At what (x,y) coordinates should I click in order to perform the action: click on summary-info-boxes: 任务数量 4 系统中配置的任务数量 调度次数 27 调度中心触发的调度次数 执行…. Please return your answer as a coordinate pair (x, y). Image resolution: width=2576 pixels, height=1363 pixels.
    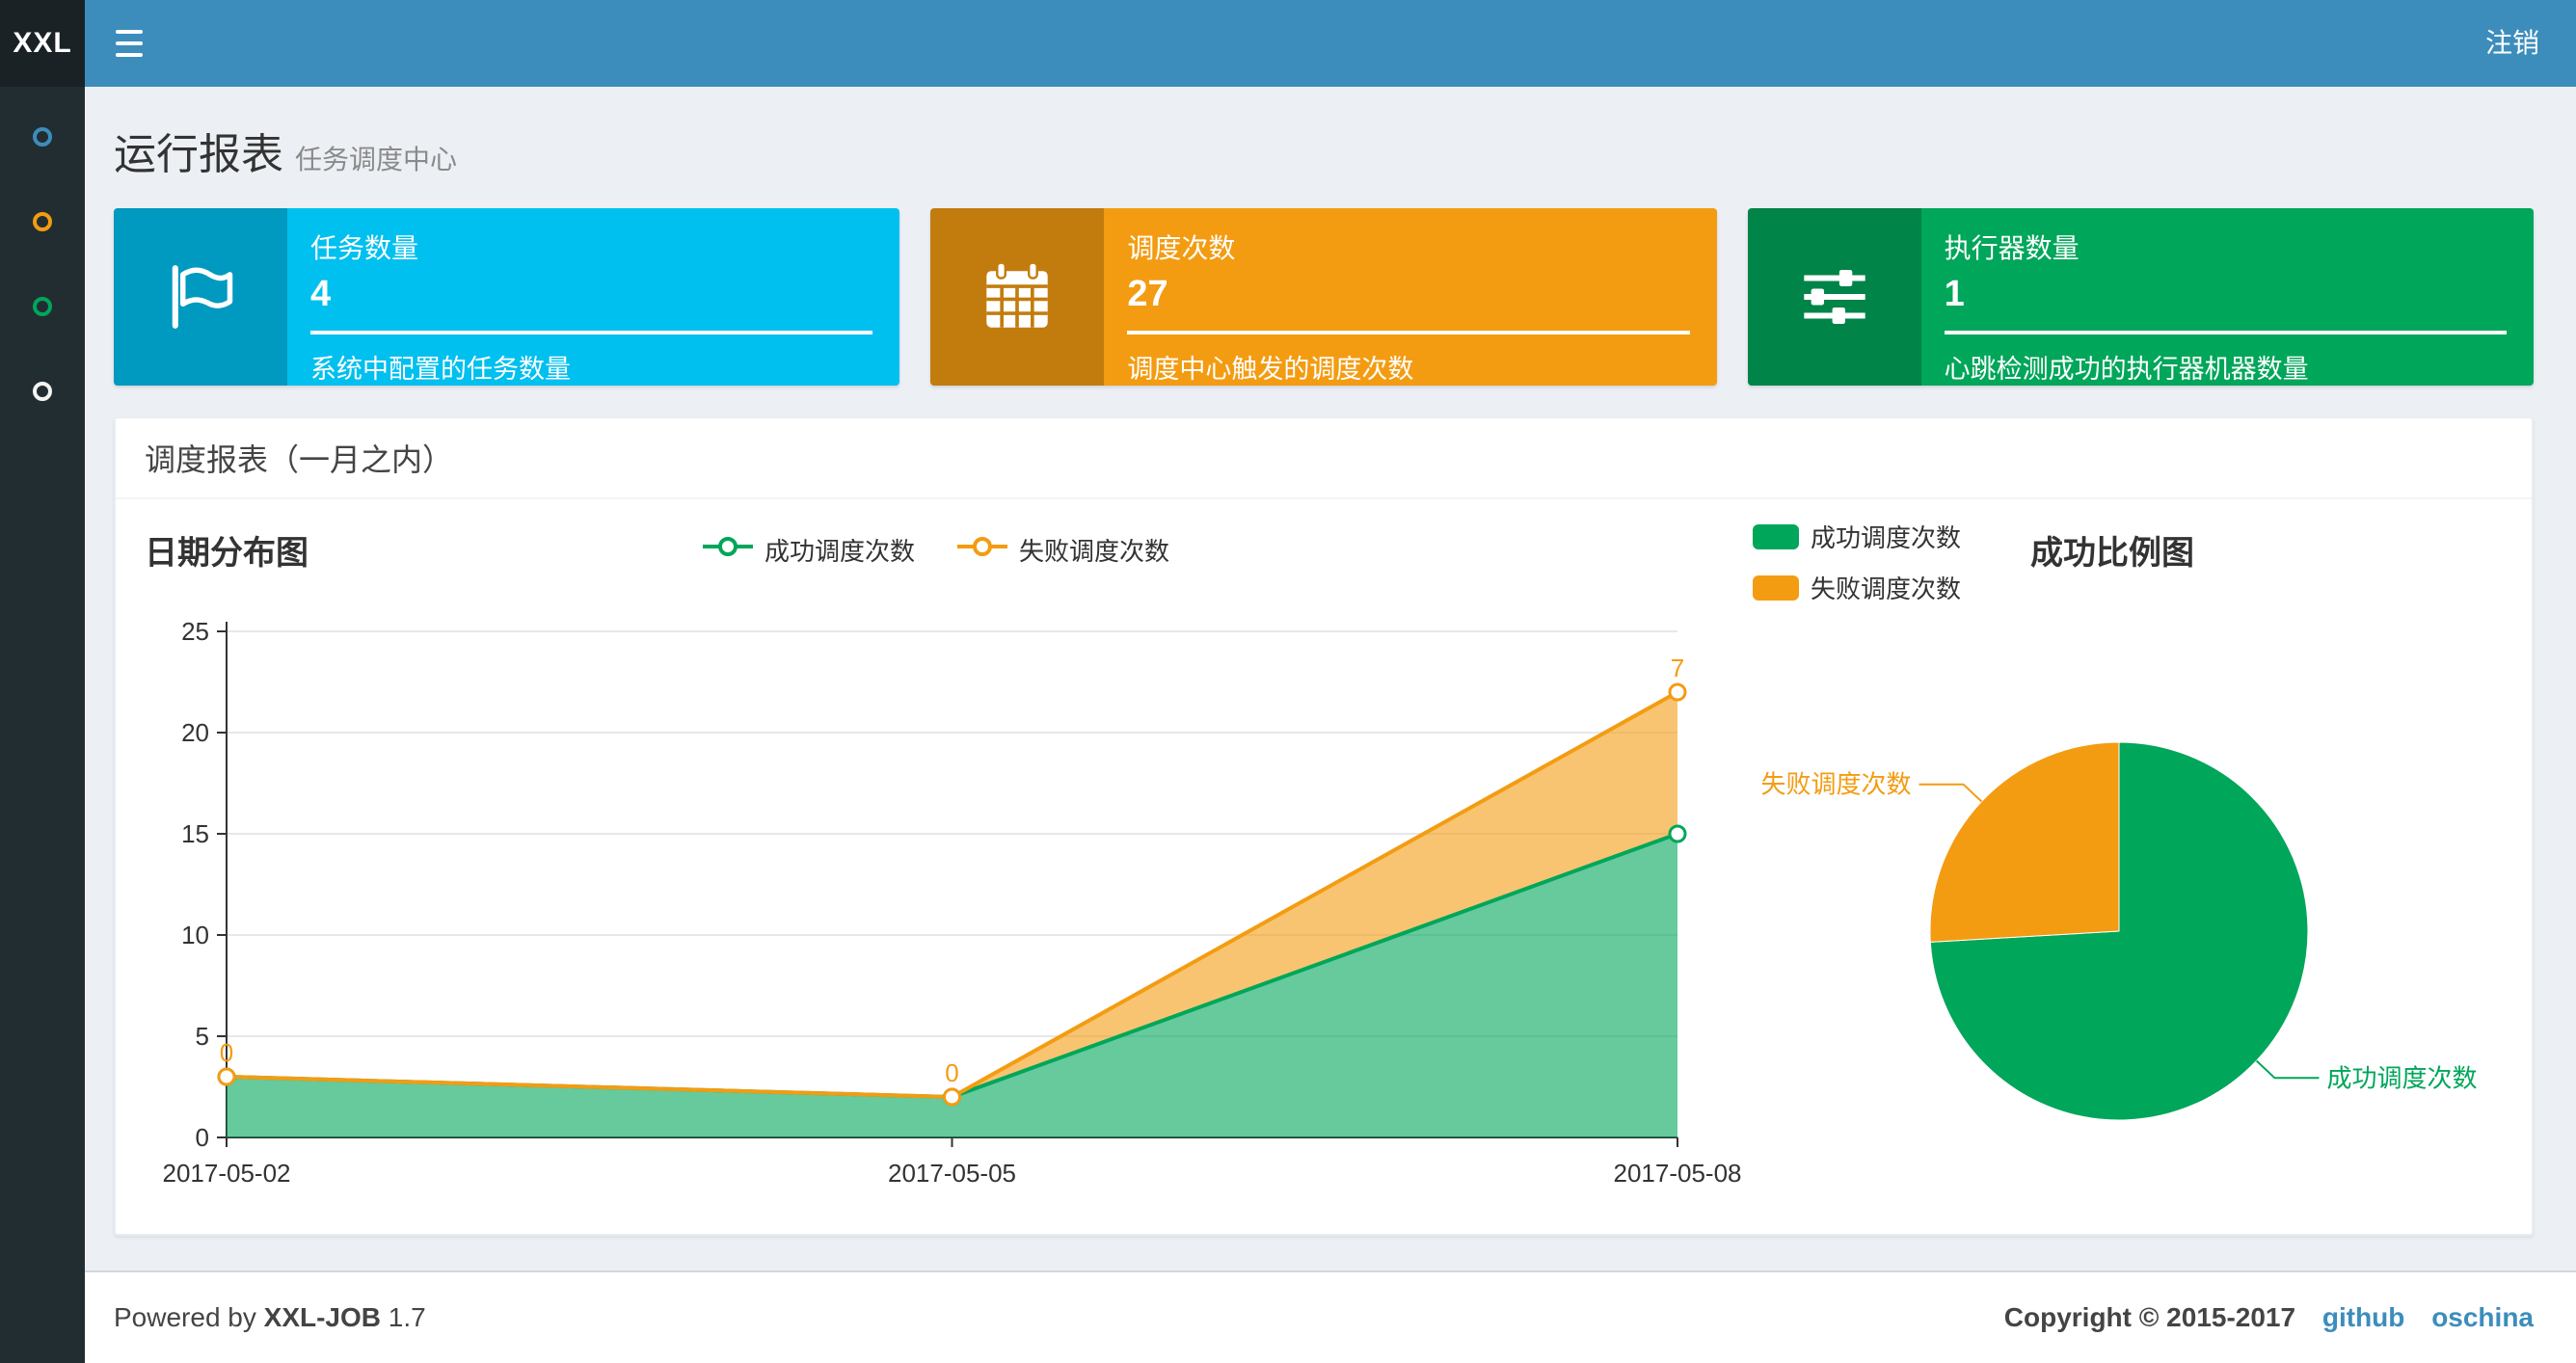
    Looking at the image, I should click on (1330, 283).